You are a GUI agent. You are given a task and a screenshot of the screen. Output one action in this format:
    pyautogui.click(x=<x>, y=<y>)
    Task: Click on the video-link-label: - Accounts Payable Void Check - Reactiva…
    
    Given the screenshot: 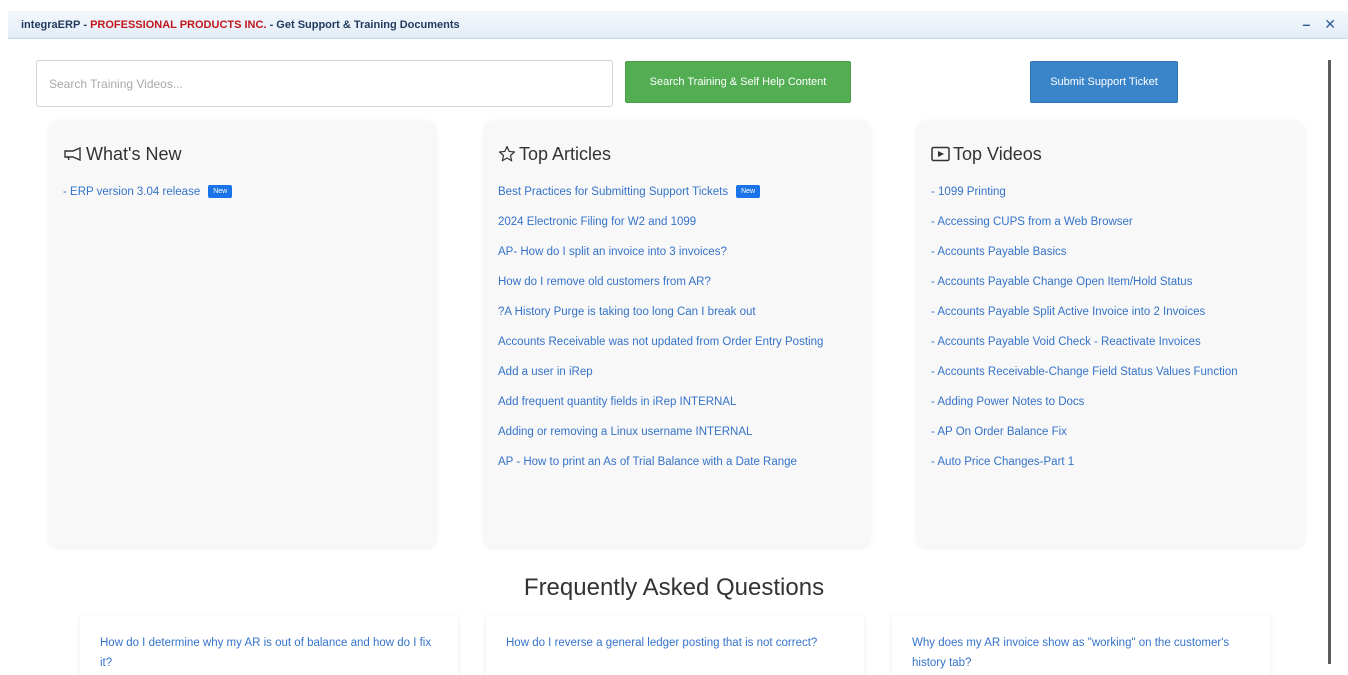 What is the action you would take?
    pyautogui.click(x=1066, y=342)
    